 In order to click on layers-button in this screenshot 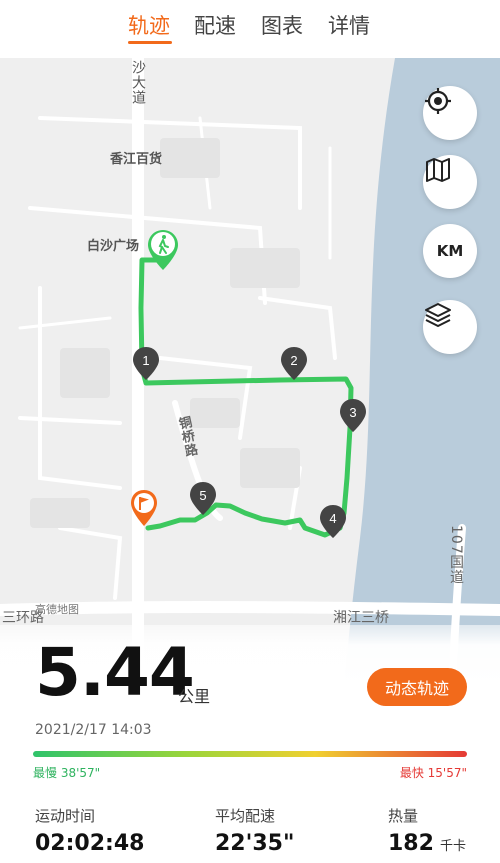, I will do `click(450, 327)`.